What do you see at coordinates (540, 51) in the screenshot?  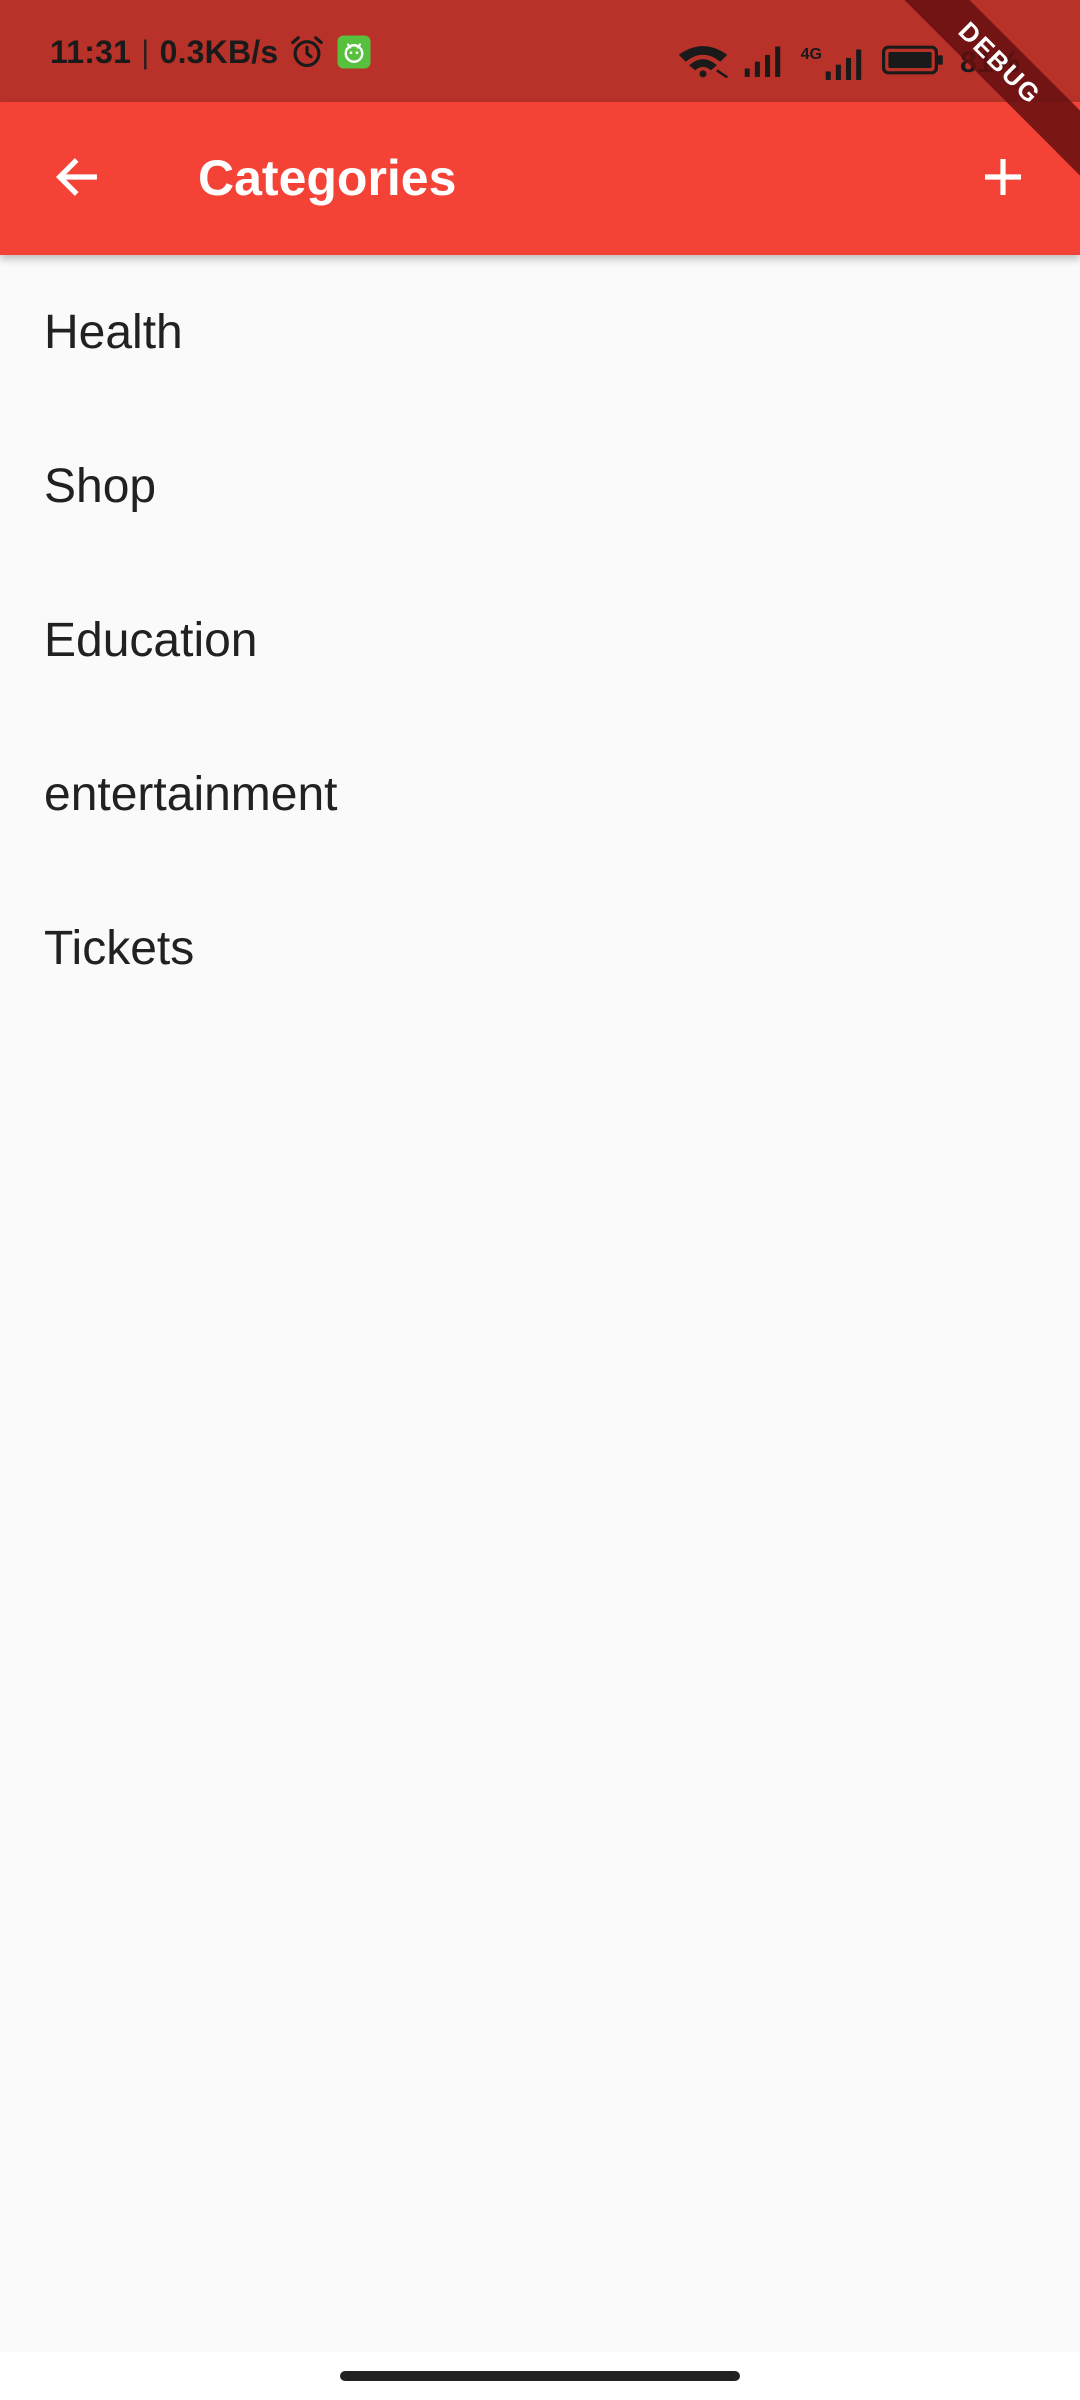 I see `status-bar: 11:31 | 0.3KB/s 4G` at bounding box center [540, 51].